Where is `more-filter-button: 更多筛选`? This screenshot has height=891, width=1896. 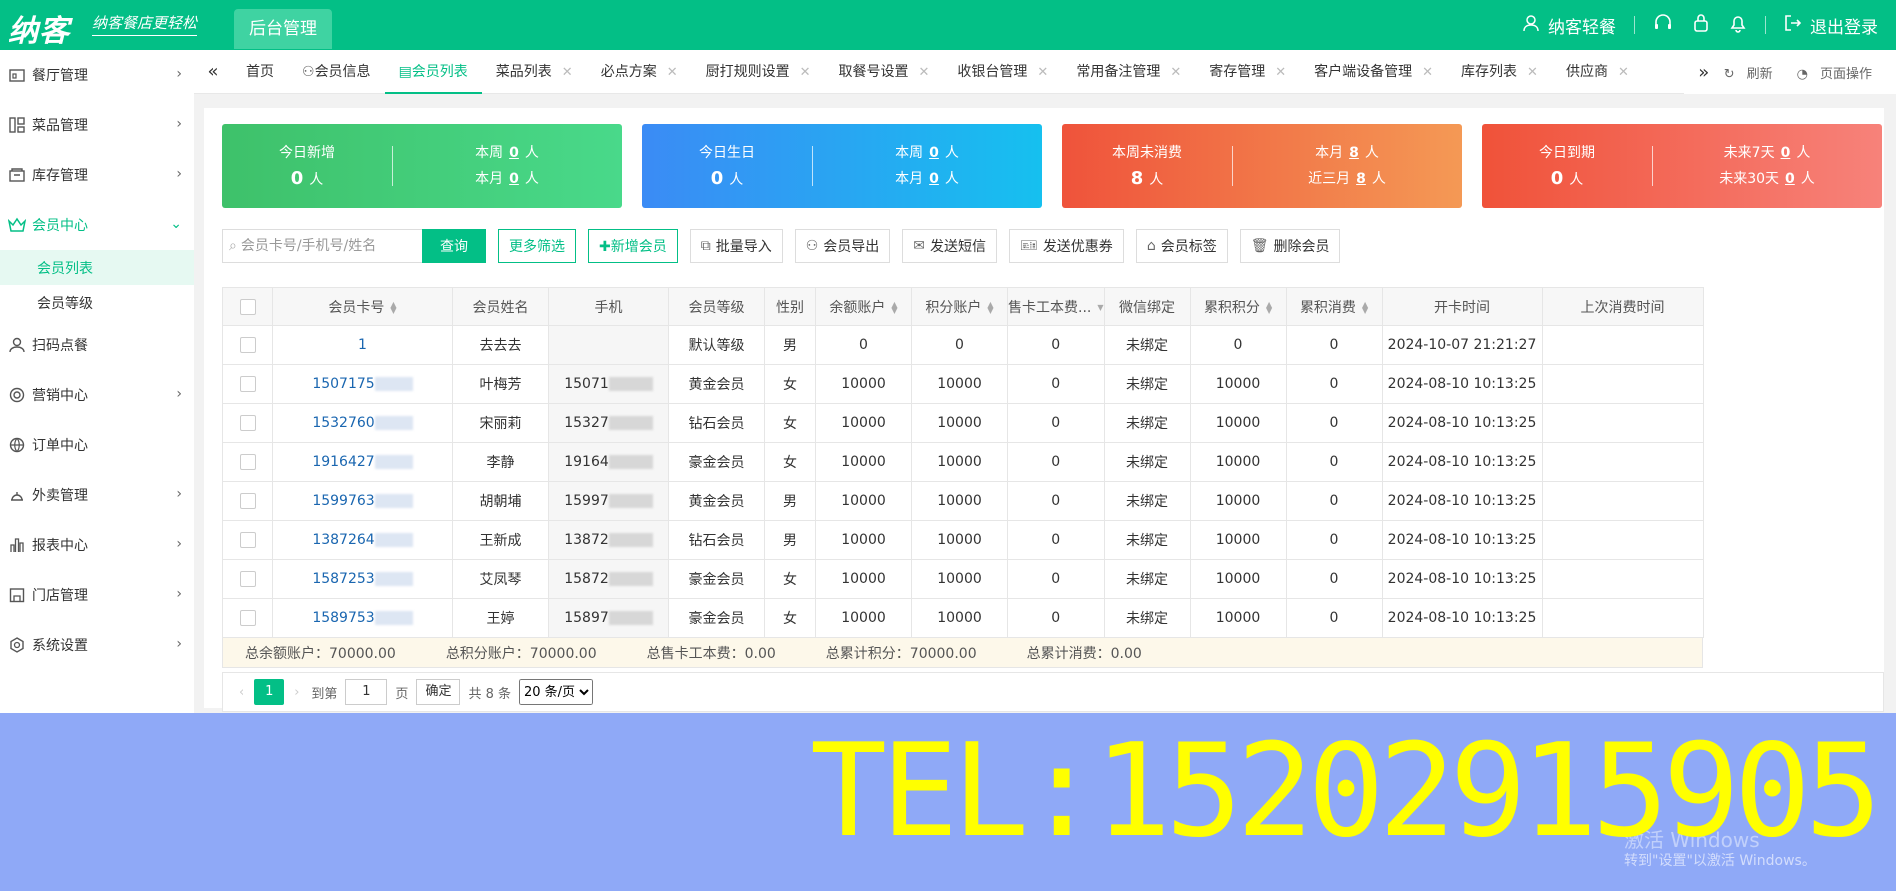 more-filter-button: 更多筛选 is located at coordinates (537, 246).